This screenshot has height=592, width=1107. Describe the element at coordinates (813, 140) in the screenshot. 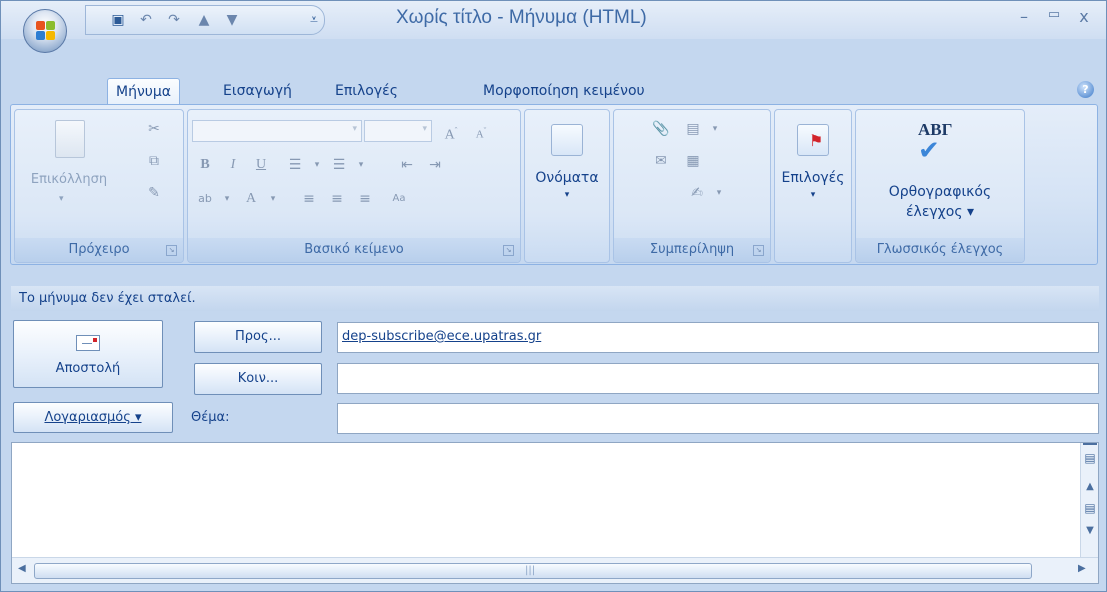

I see `flag-icon: ⚑` at that location.